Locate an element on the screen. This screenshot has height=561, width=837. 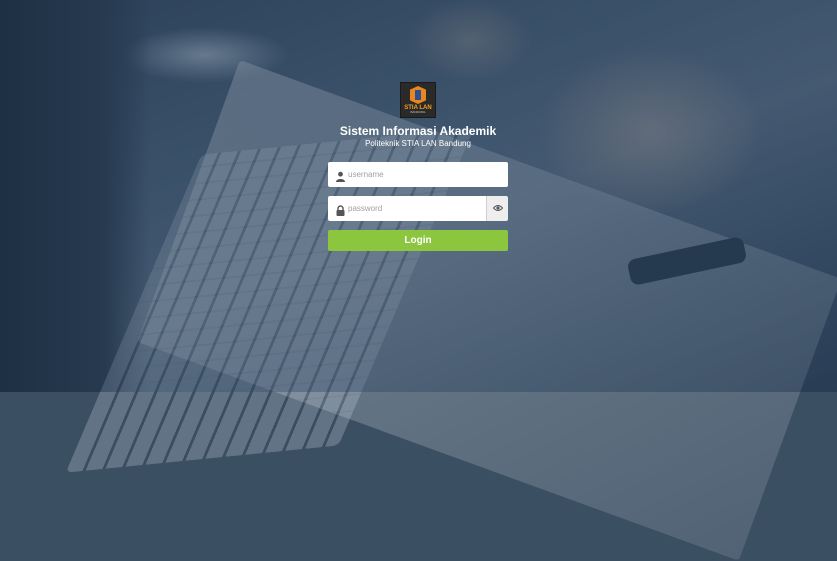
username-input is located at coordinates (418, 174).